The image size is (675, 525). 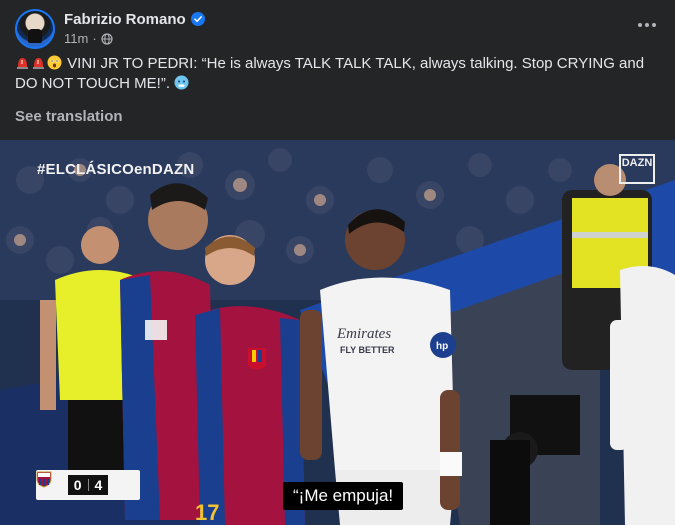 I want to click on author-row: Fabrizio Romano, so click(x=134, y=19).